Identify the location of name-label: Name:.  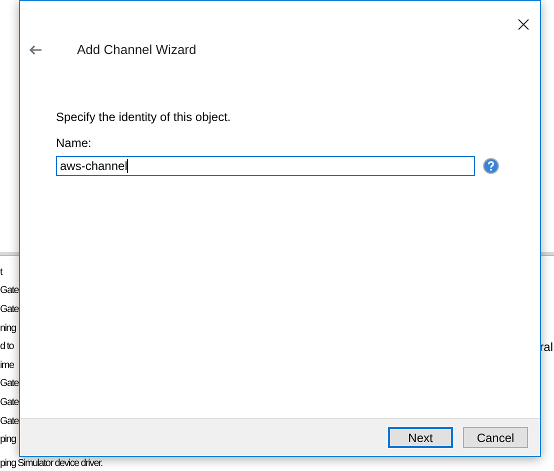
(74, 143).